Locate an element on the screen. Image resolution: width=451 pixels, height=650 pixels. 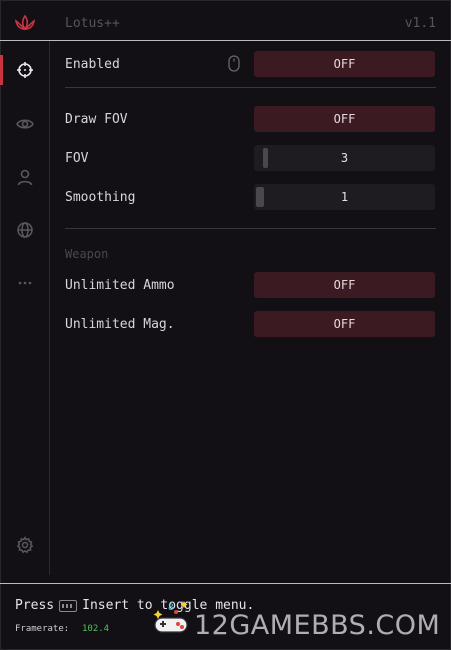
fov-slider-thumb is located at coordinates (265, 158).